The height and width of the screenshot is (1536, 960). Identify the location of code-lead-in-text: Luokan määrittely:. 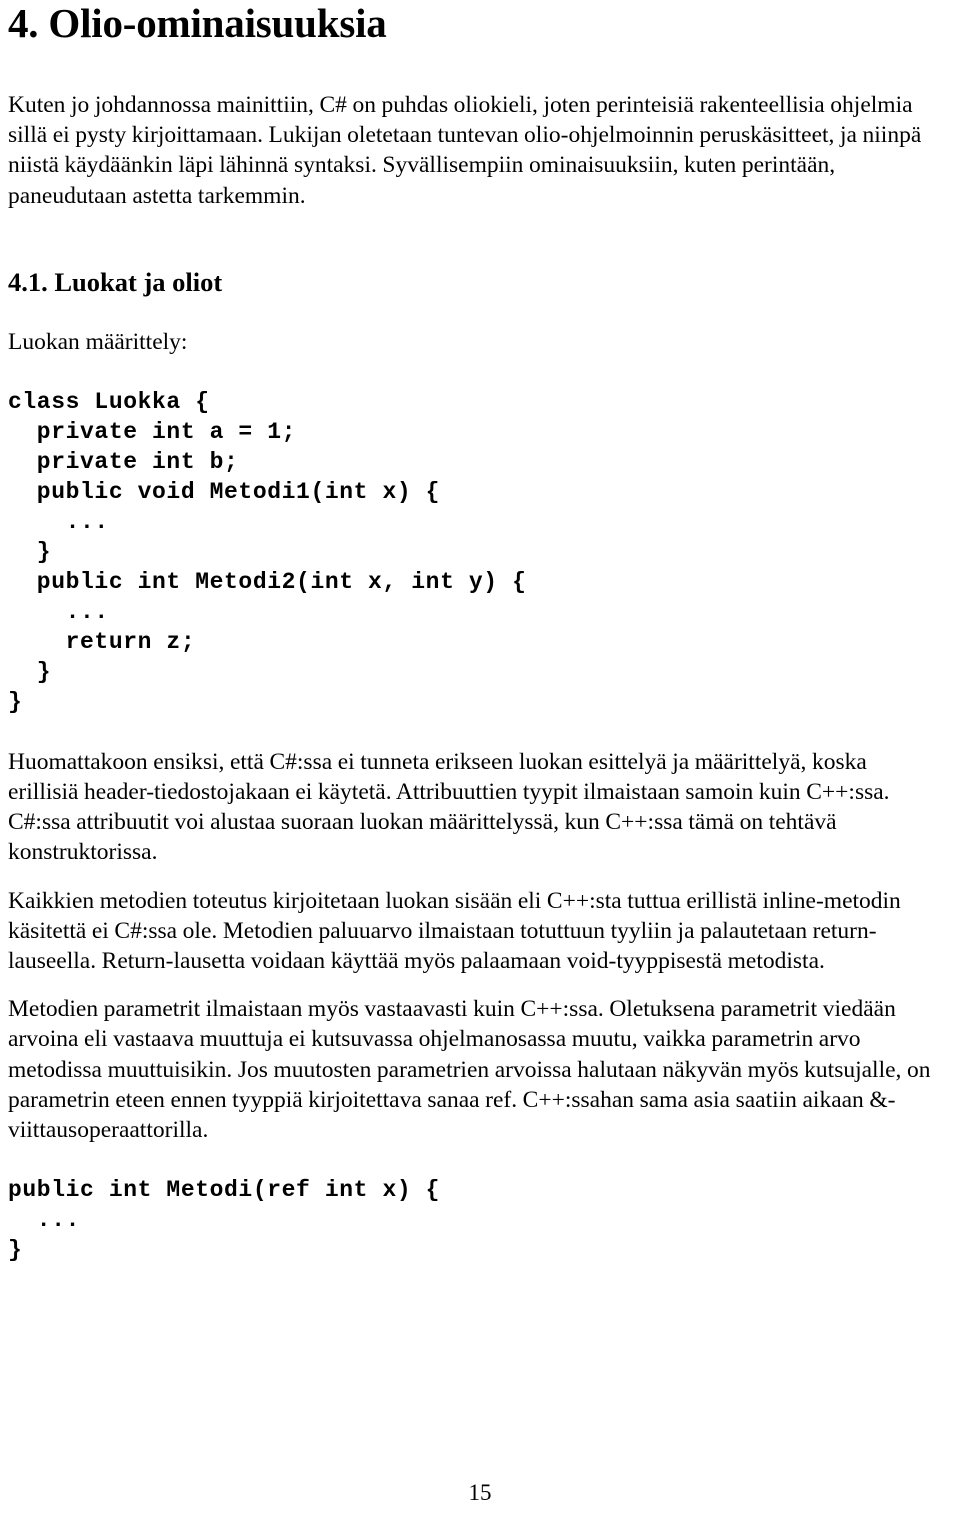
(98, 341).